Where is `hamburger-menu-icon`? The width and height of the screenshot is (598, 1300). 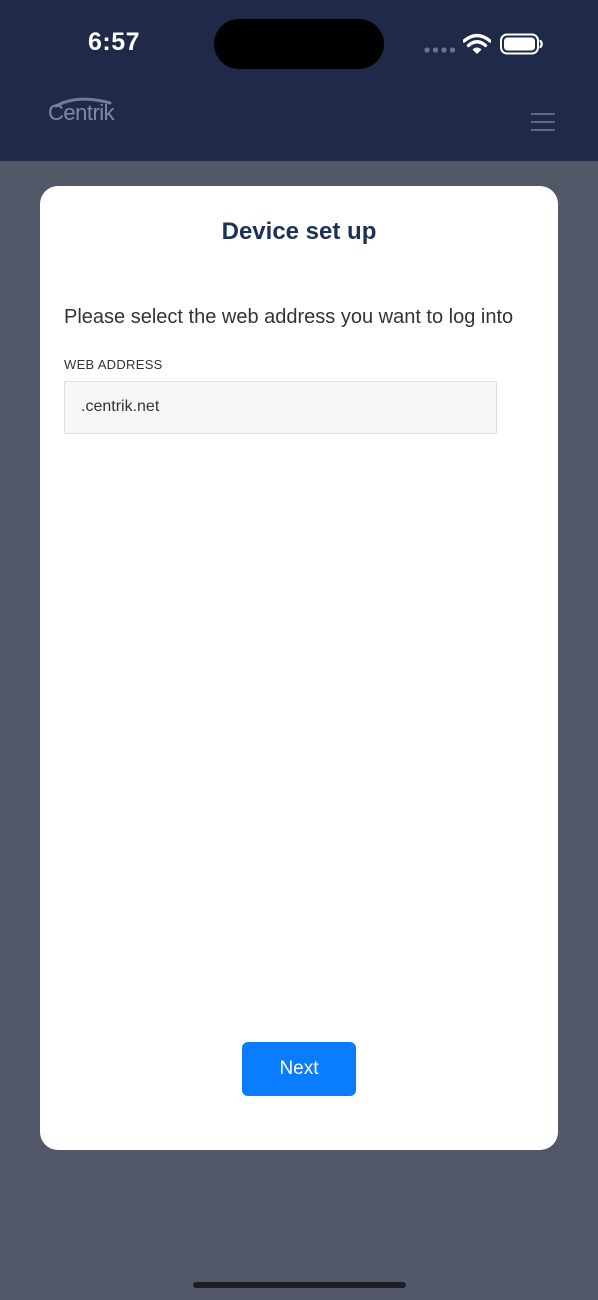
hamburger-menu-icon is located at coordinates (543, 122).